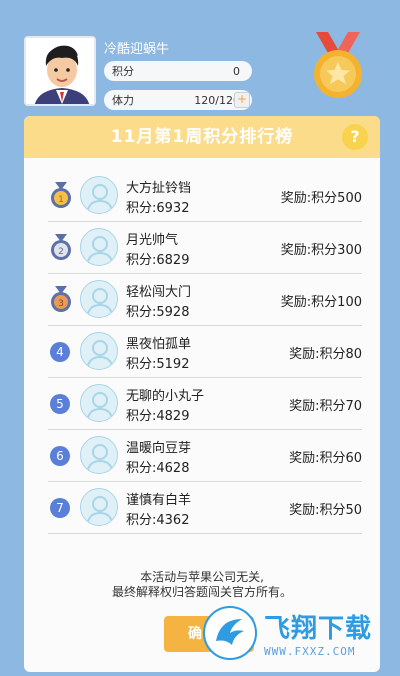 The height and width of the screenshot is (676, 400). I want to click on score-bar: 积分 0, so click(178, 71).